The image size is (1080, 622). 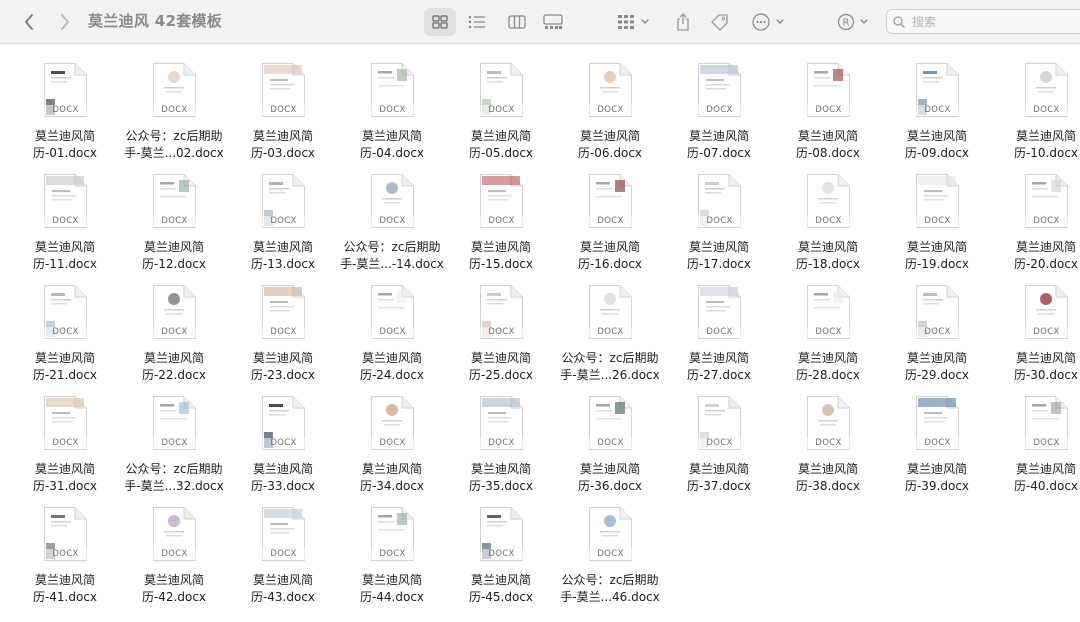 I want to click on file-item: DOCX 莫兰迪风简 历-25.docx, so click(x=501, y=324).